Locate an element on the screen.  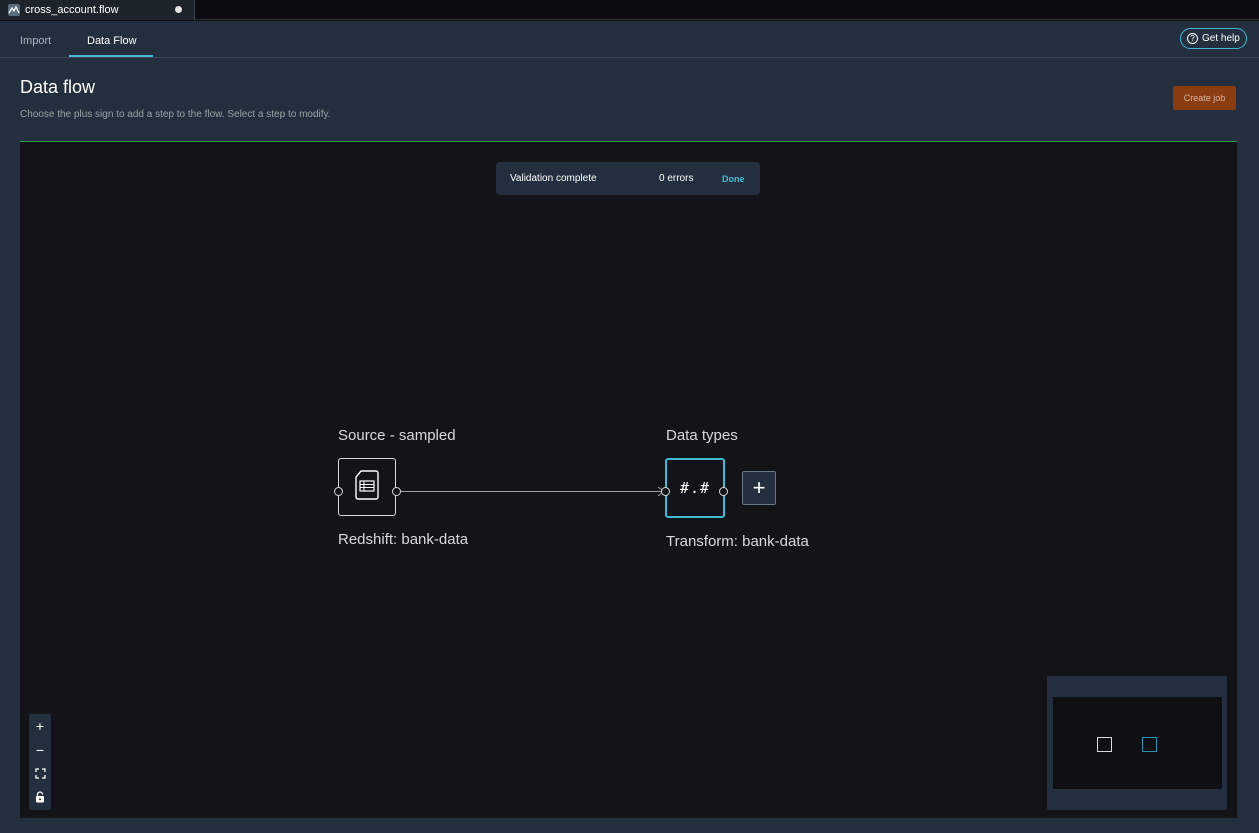
validation-done-button: Done is located at coordinates (733, 179).